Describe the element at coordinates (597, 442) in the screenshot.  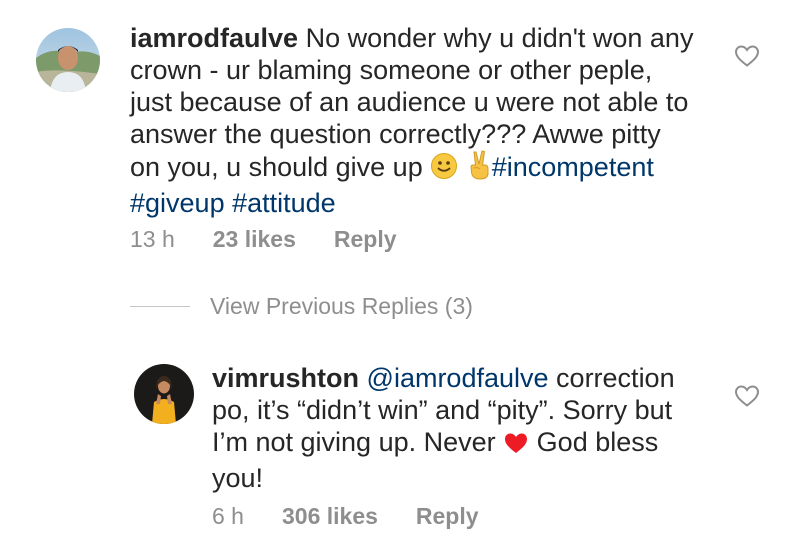
I see `reply-text-segment: God bless` at that location.